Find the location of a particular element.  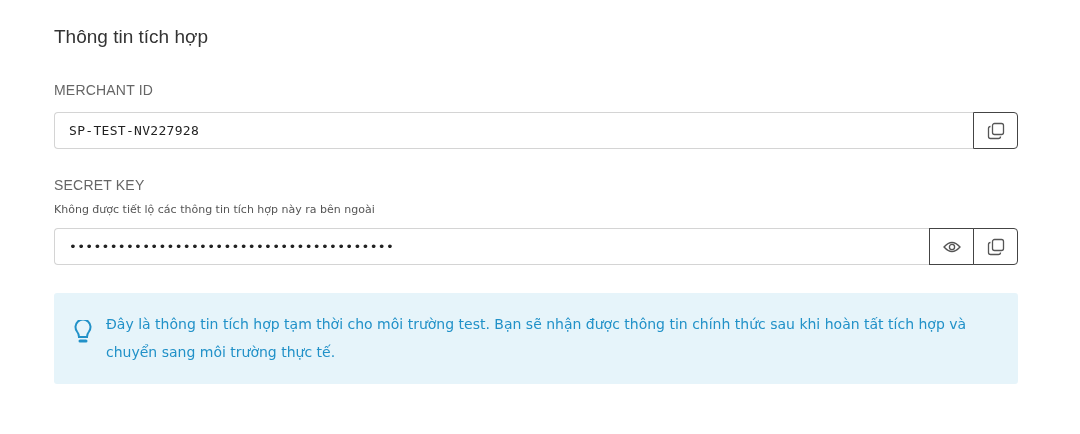

reveal-button is located at coordinates (951, 246).